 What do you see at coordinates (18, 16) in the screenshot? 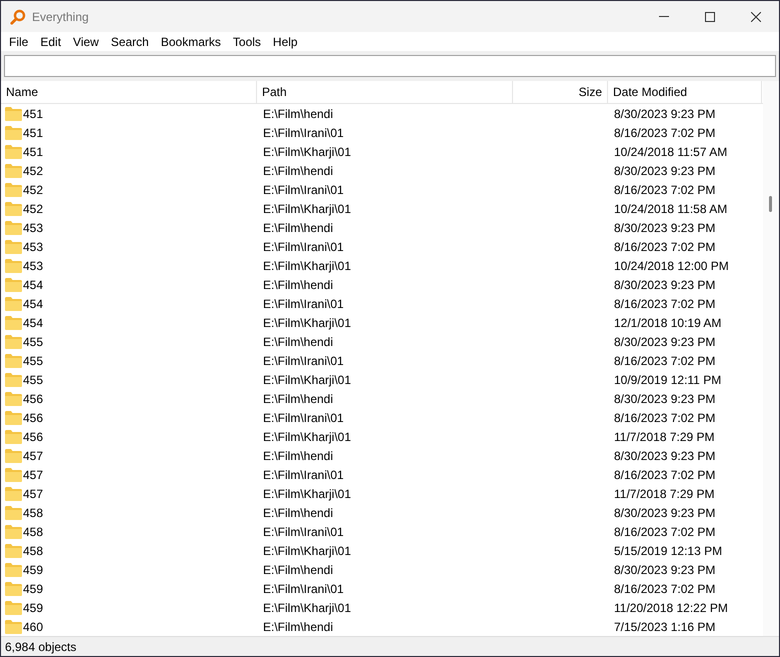
I see `magnifier-icon` at bounding box center [18, 16].